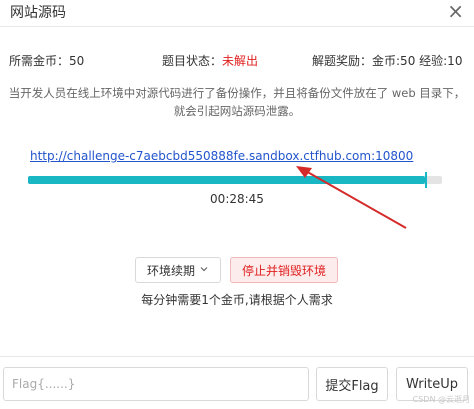 Image resolution: width=474 pixels, height=409 pixels. What do you see at coordinates (38, 13) in the screenshot?
I see `dialog-title: 网站源码` at bounding box center [38, 13].